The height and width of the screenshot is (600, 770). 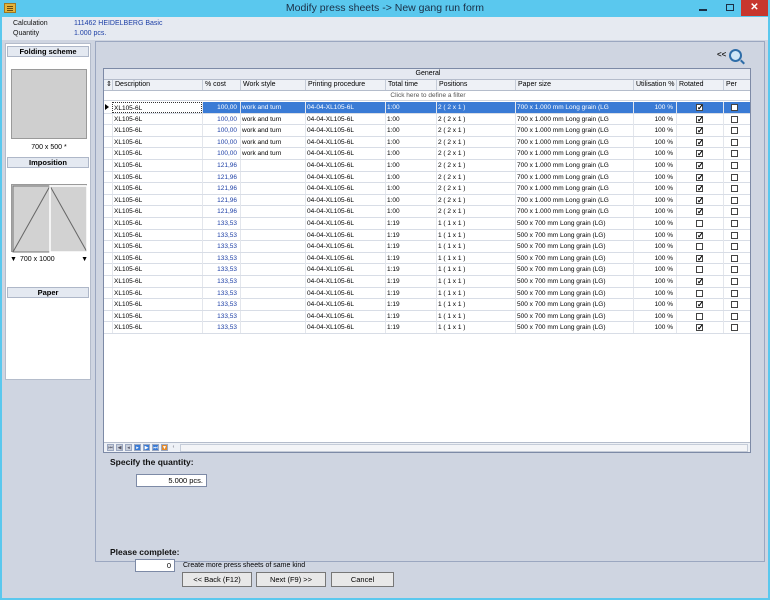 What do you see at coordinates (48, 51) in the screenshot?
I see `folding-scheme-header: Folding scheme` at bounding box center [48, 51].